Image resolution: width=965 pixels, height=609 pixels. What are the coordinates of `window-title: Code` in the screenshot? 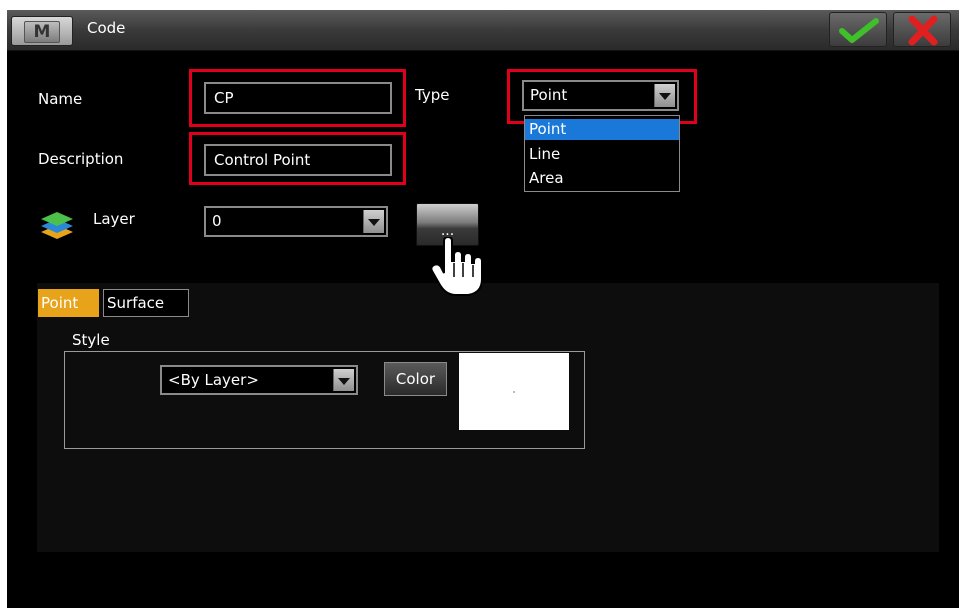 It's located at (106, 28).